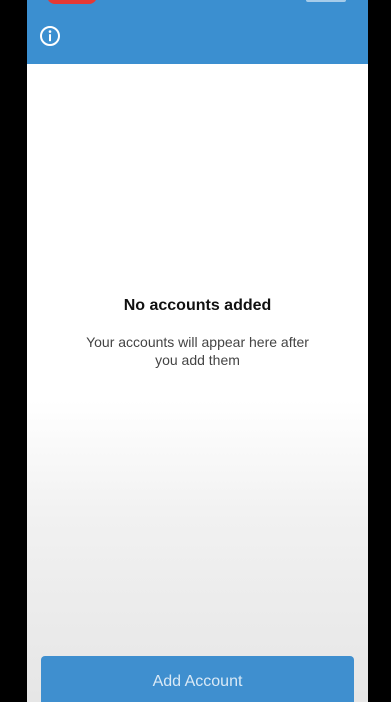 This screenshot has width=391, height=702. I want to click on info-icon, so click(50, 36).